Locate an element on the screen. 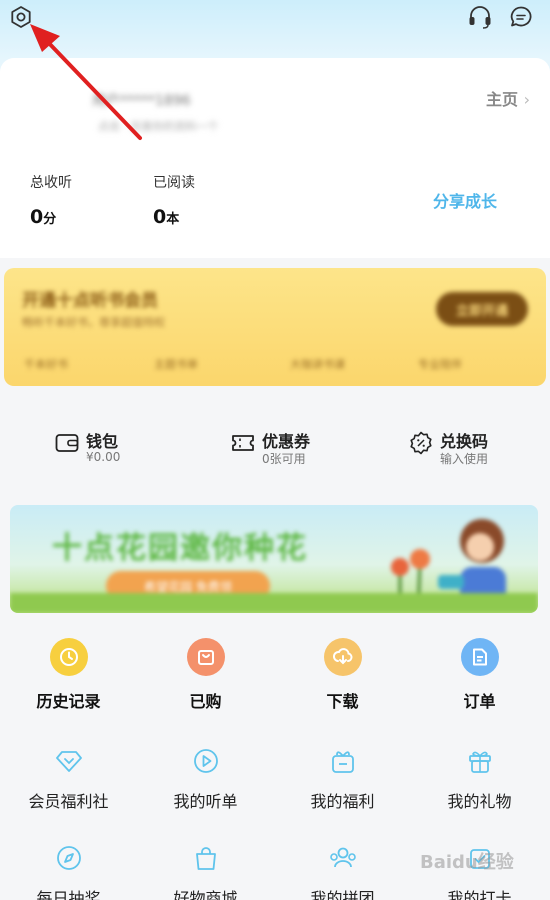  stat-value: 0分 is located at coordinates (43, 217).